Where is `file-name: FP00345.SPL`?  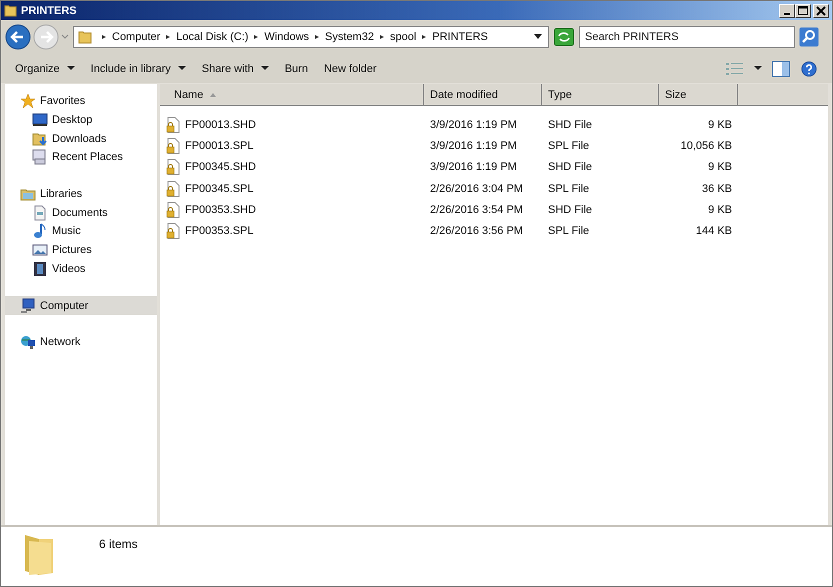
file-name: FP00345.SPL is located at coordinates (219, 188).